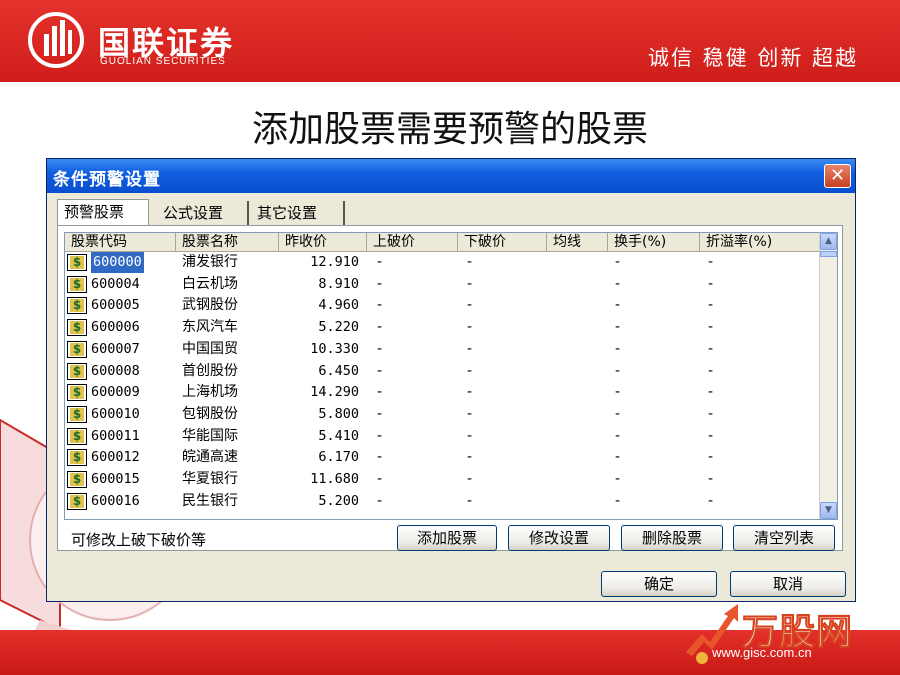  Describe the element at coordinates (338, 457) in the screenshot. I see `prev-close-price: 6.170` at that location.